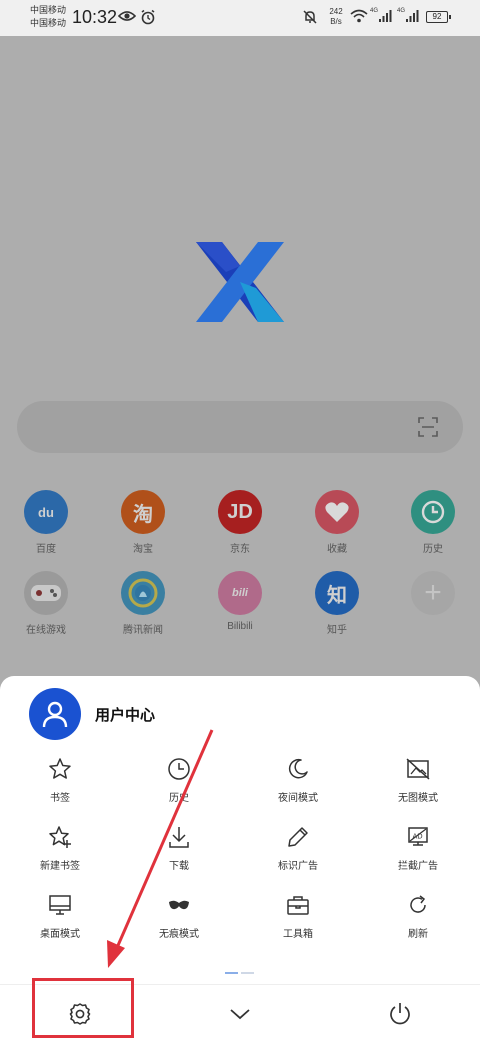 The image size is (480, 1040). I want to click on shortcut-gamepad: 在线游戏, so click(46, 603).